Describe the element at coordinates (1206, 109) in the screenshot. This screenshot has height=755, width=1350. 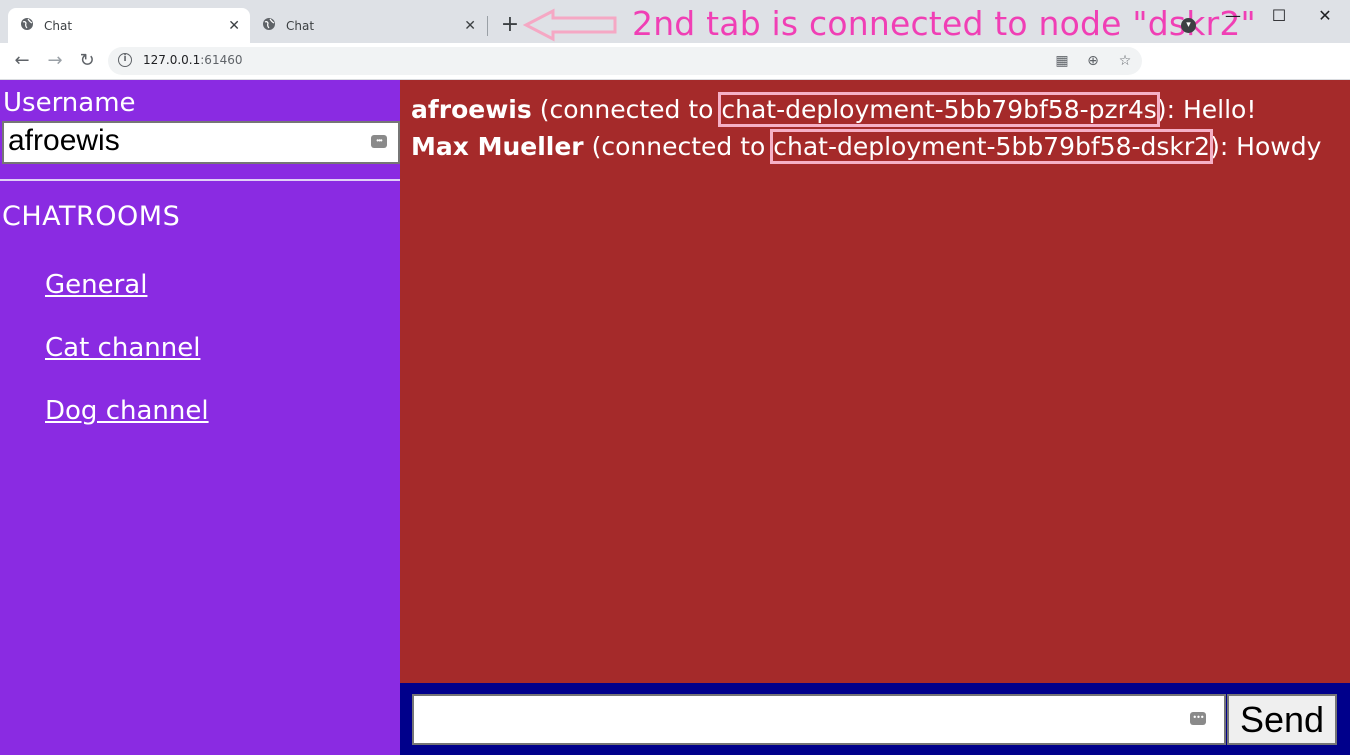
I see `message-text: ): Hello!` at that location.